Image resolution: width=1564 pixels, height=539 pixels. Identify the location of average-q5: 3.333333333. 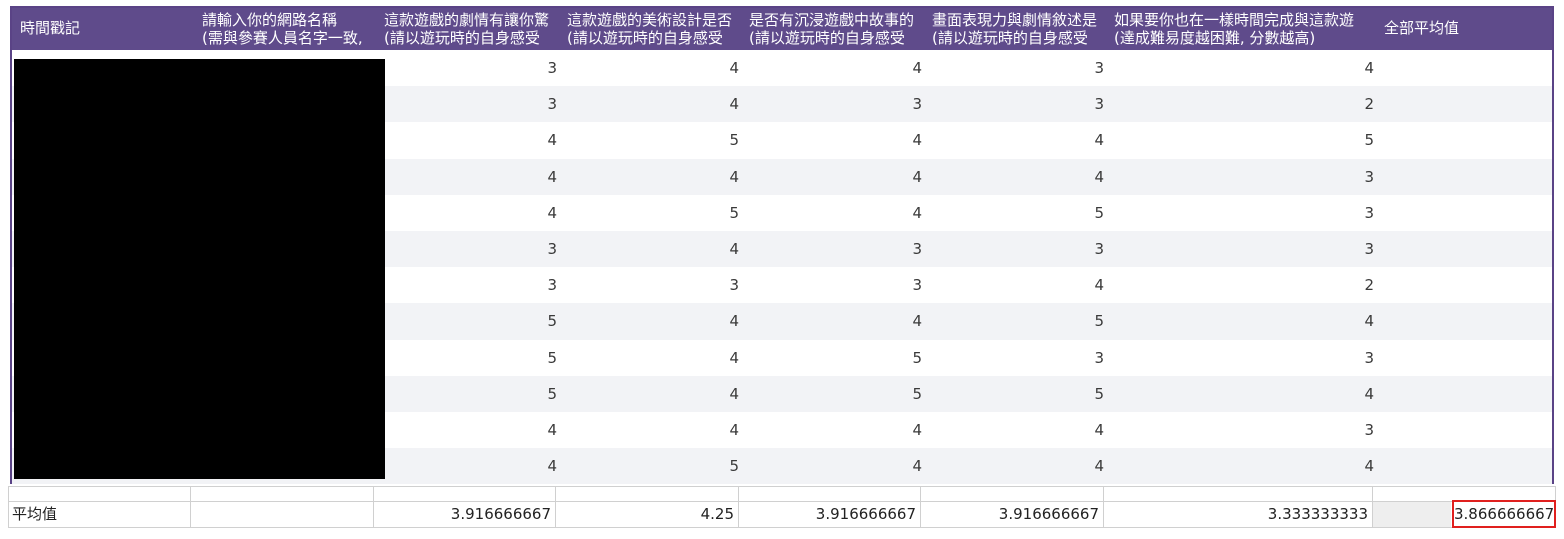
(1238, 514).